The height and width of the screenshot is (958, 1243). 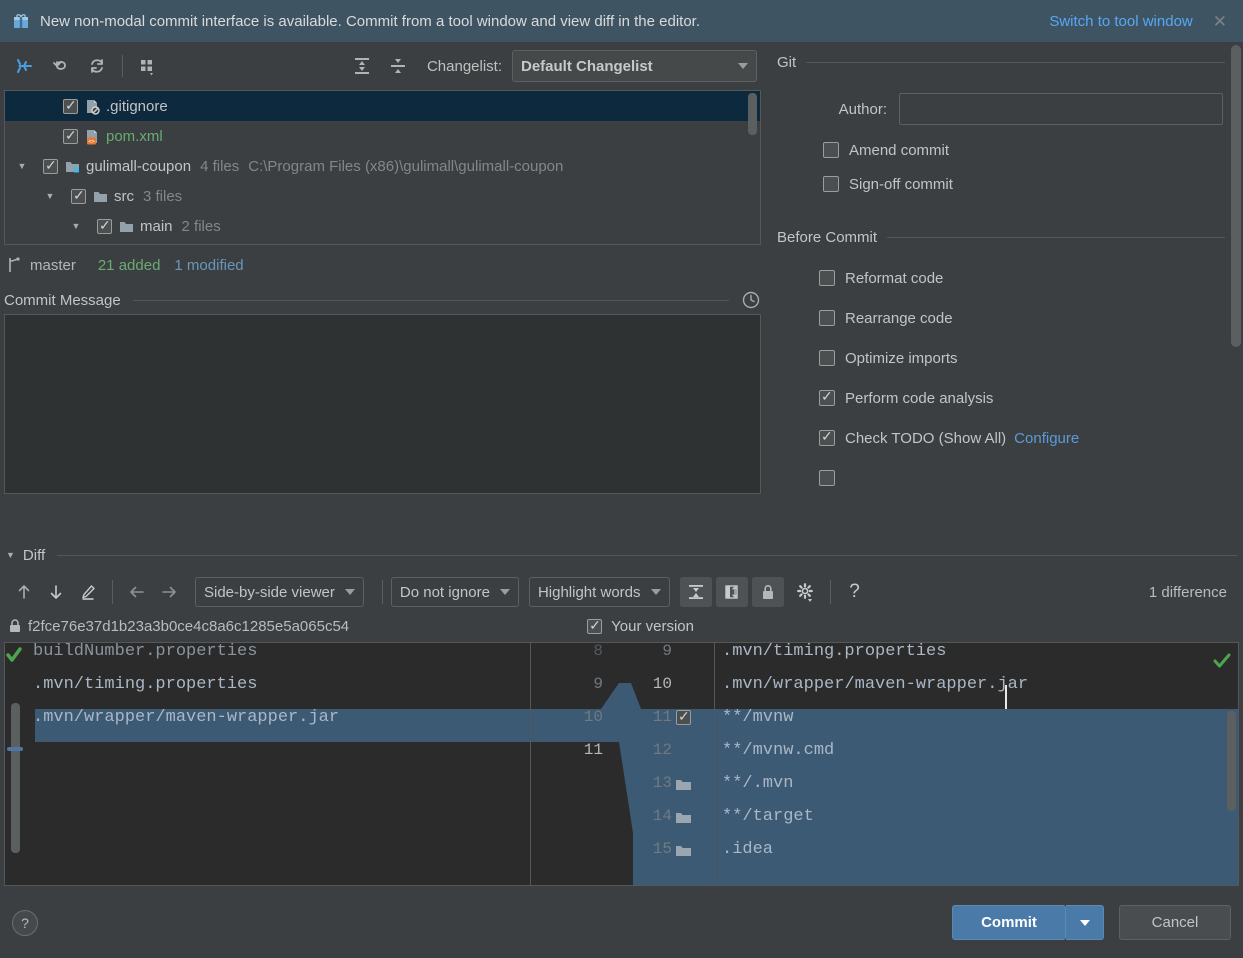 I want to click on revert-icon, so click(x=61, y=66).